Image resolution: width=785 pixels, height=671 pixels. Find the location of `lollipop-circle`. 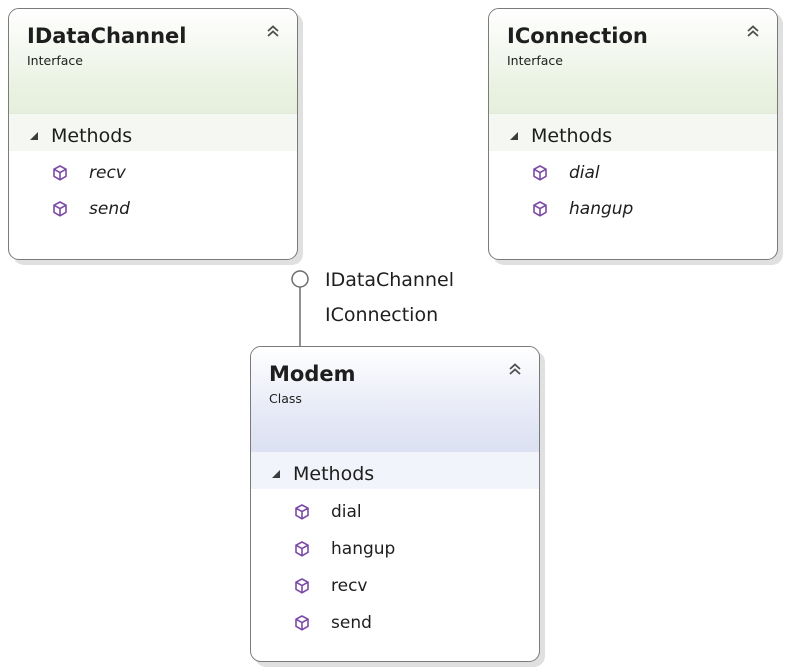

lollipop-circle is located at coordinates (300, 279).